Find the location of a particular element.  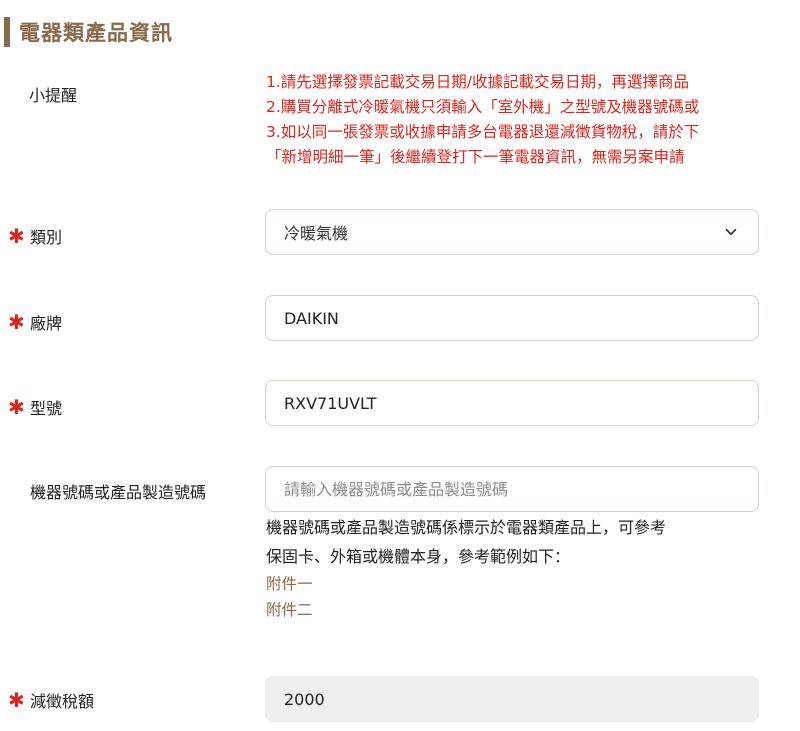

serial-help-line-1: 機器號碼或產品製造號碼係標示於電器類產品上，可參考 is located at coordinates (466, 527).